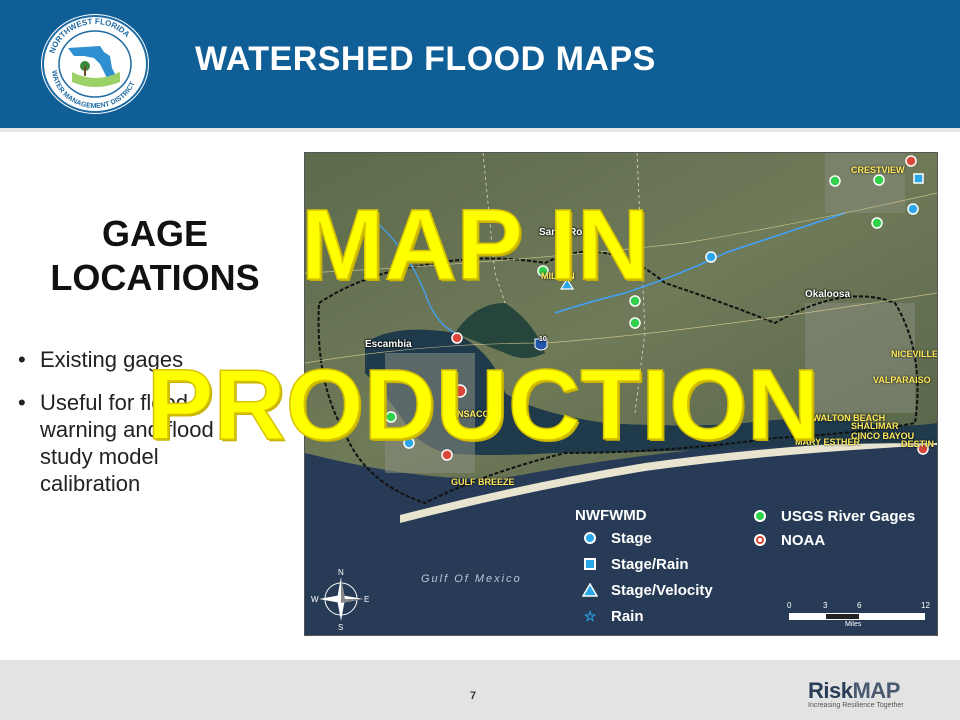 The width and height of the screenshot is (960, 720). I want to click on page-number: 7, so click(473, 696).